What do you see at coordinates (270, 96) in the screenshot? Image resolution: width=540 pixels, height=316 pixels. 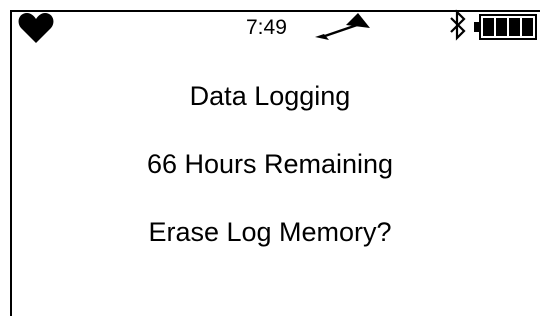 I see `screen-title: Data Logging` at bounding box center [270, 96].